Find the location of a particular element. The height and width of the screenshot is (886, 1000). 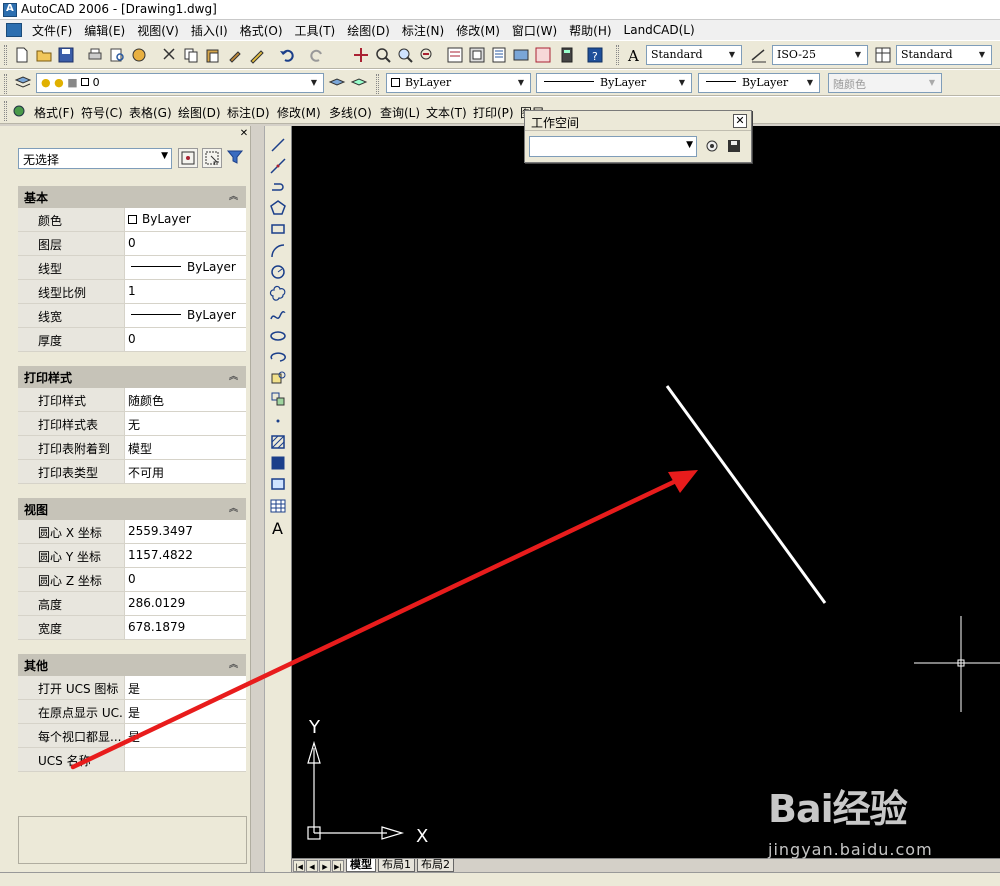

property-row: 在原点显示 UC... 是 is located at coordinates (132, 712).